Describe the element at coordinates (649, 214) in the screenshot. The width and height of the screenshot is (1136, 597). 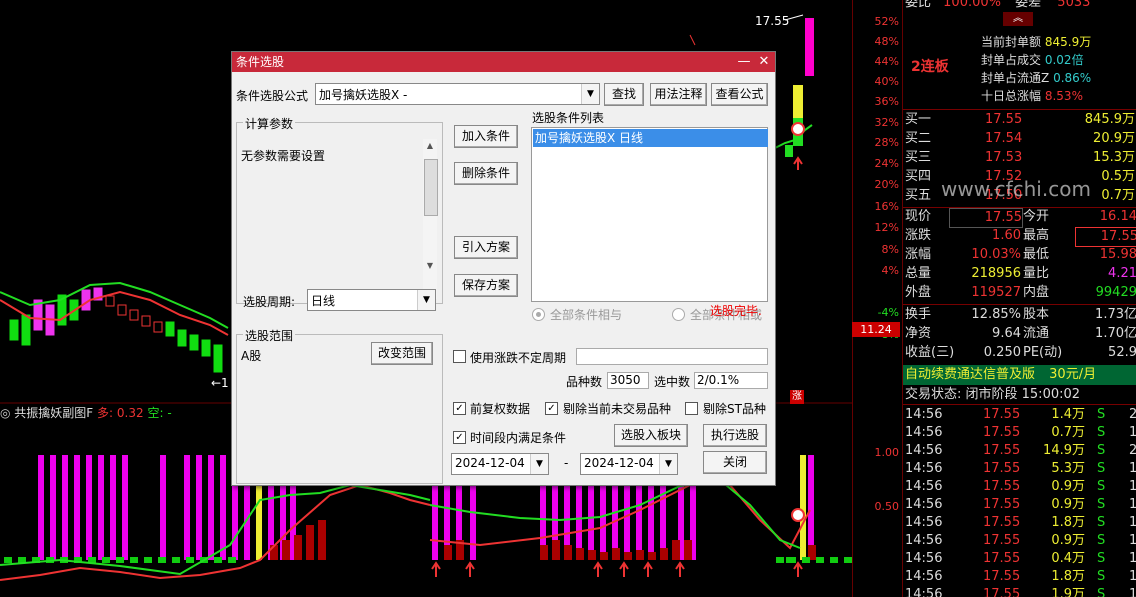
I see `condition-list: 加号擒妖选股X 日线` at that location.